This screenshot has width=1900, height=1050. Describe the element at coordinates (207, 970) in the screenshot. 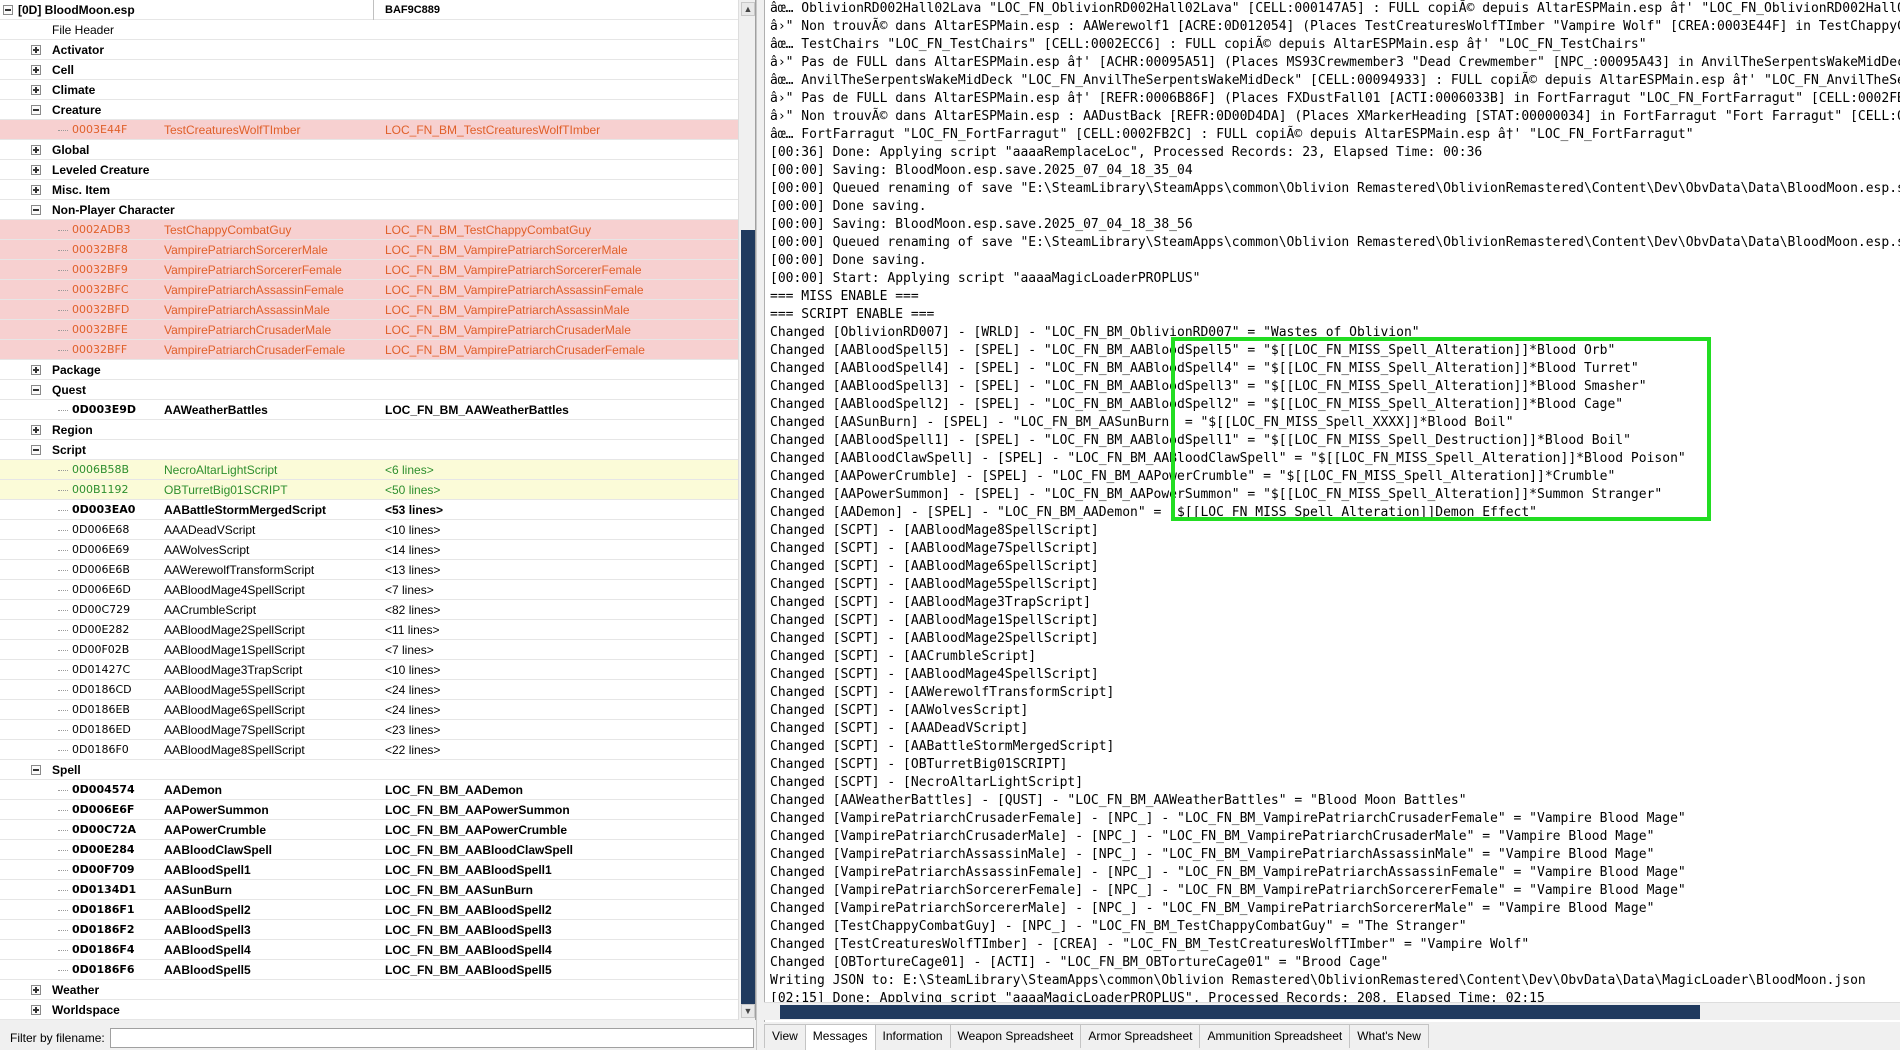

I see `record-editor-id: AABloodSpell5` at that location.